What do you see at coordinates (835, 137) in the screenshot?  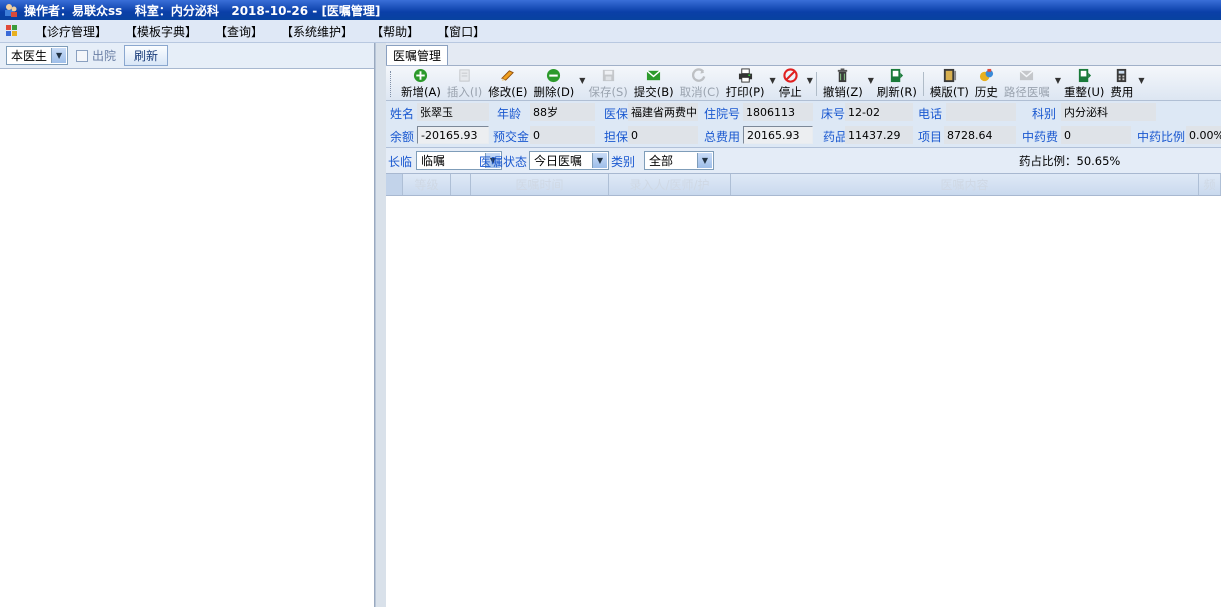 I see `drug-fee-label: 药品` at bounding box center [835, 137].